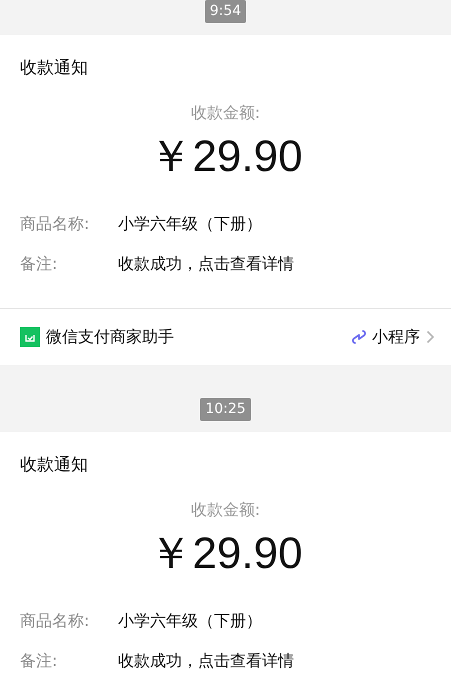 This screenshot has width=451, height=674. I want to click on timestamp: 9:54, so click(225, 11).